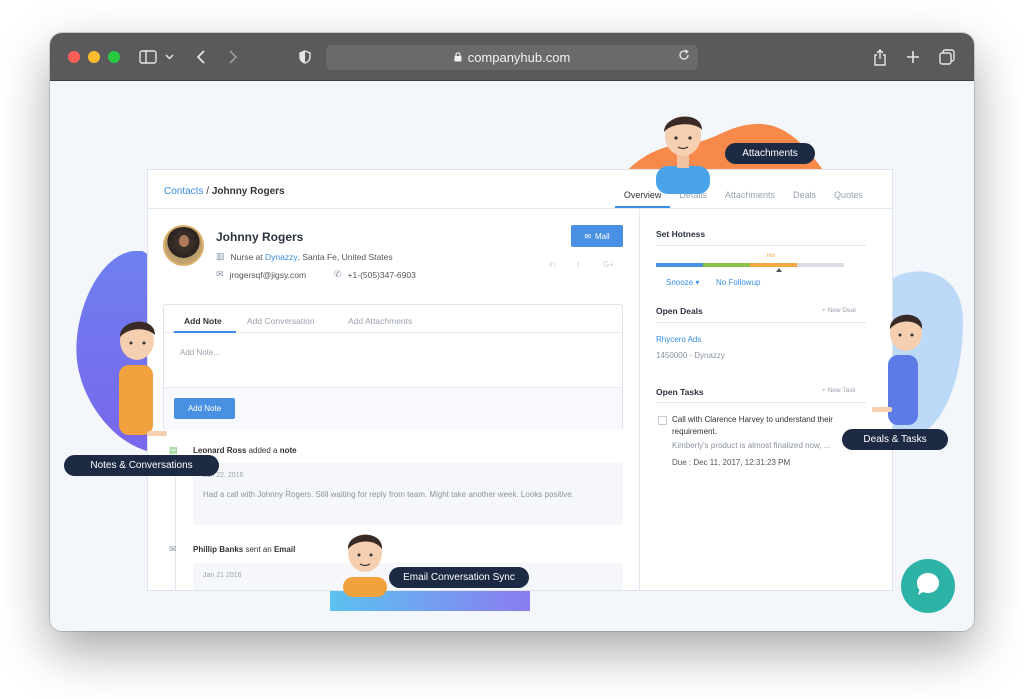 Image resolution: width=1024 pixels, height=699 pixels. Describe the element at coordinates (365, 565) in the screenshot. I see `character-email-illustration` at that location.